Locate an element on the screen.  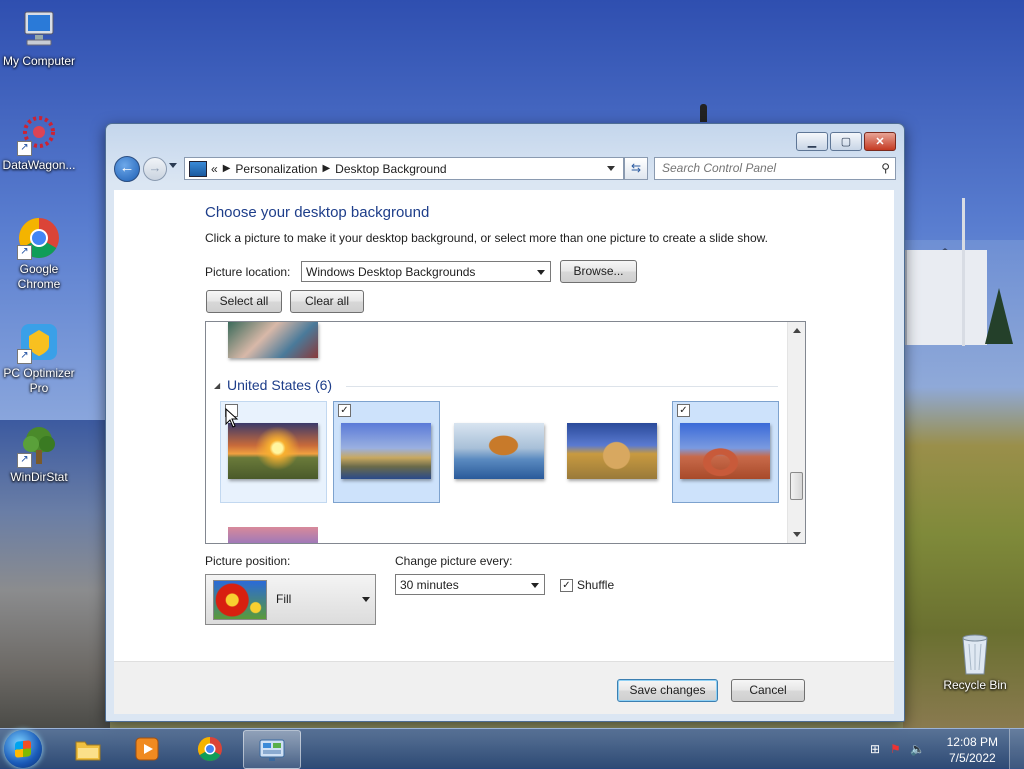
forward-arrow-icon: → is located at coordinates (155, 167).